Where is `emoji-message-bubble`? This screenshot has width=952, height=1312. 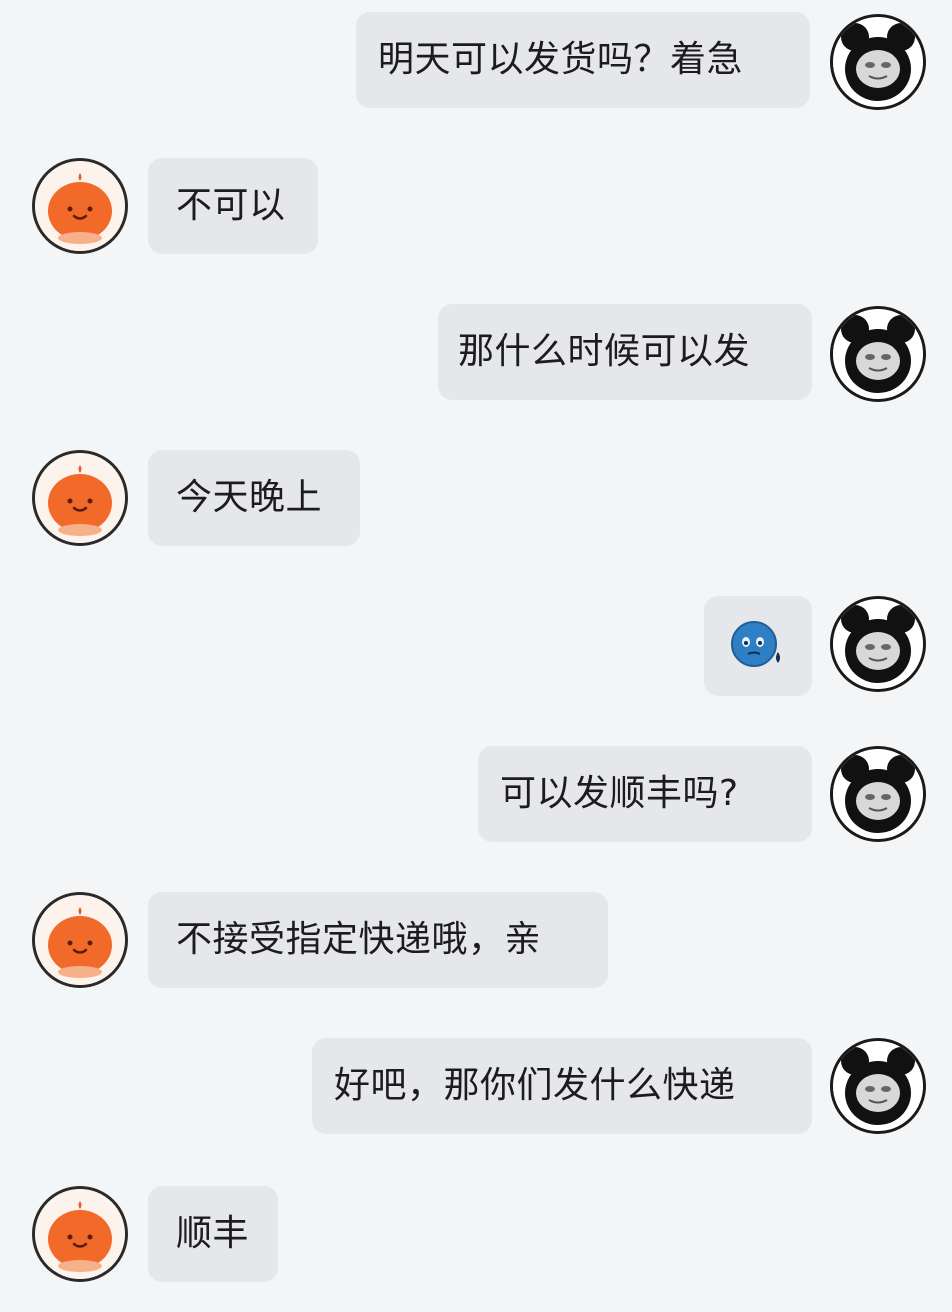
emoji-message-bubble is located at coordinates (758, 646).